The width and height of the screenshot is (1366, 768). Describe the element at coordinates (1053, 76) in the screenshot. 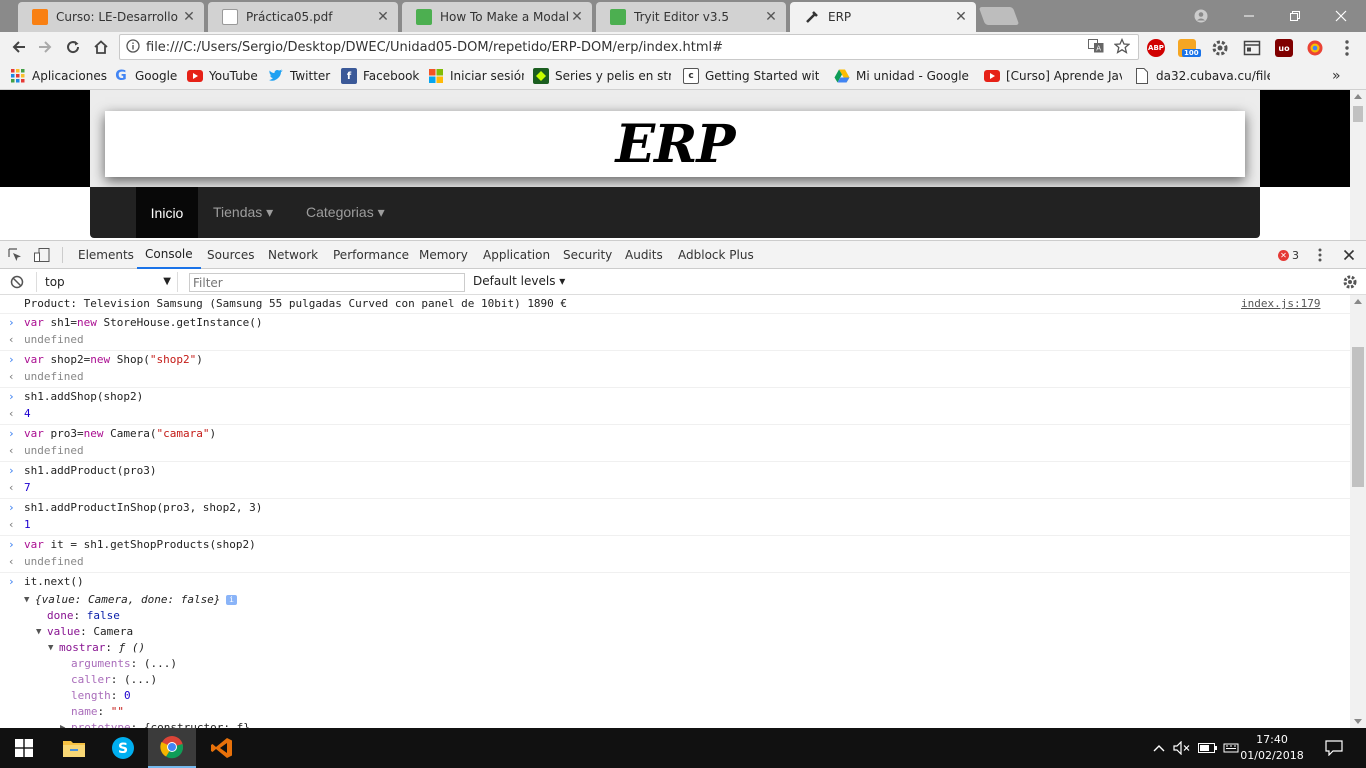

I see `bookmark-curso-java: [Curso] Aprende Java` at that location.